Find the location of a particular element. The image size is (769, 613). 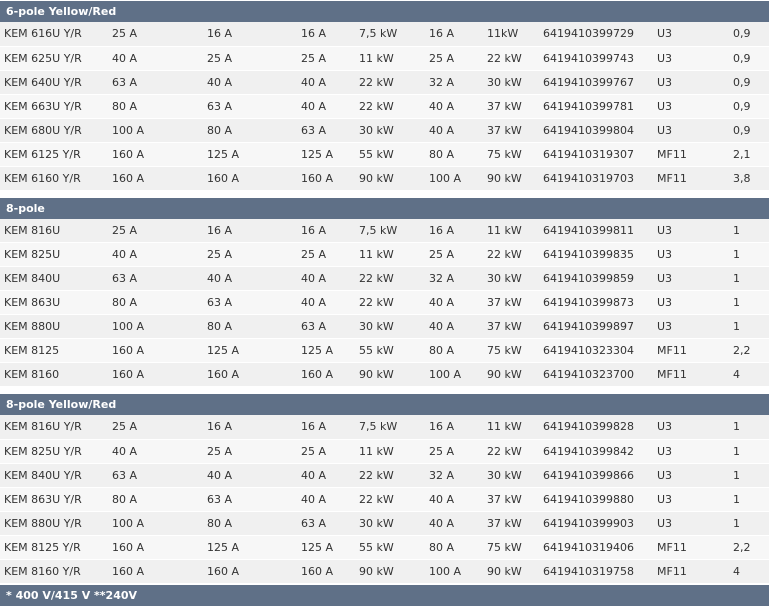

table-cell: 125 A is located at coordinates (326, 350).